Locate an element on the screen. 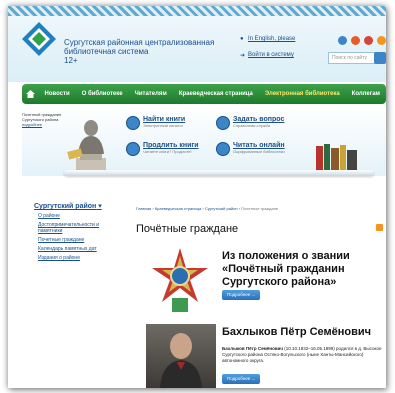 The image size is (395, 393). renew-books-sub: Читаете книги? Продлите! is located at coordinates (167, 151).